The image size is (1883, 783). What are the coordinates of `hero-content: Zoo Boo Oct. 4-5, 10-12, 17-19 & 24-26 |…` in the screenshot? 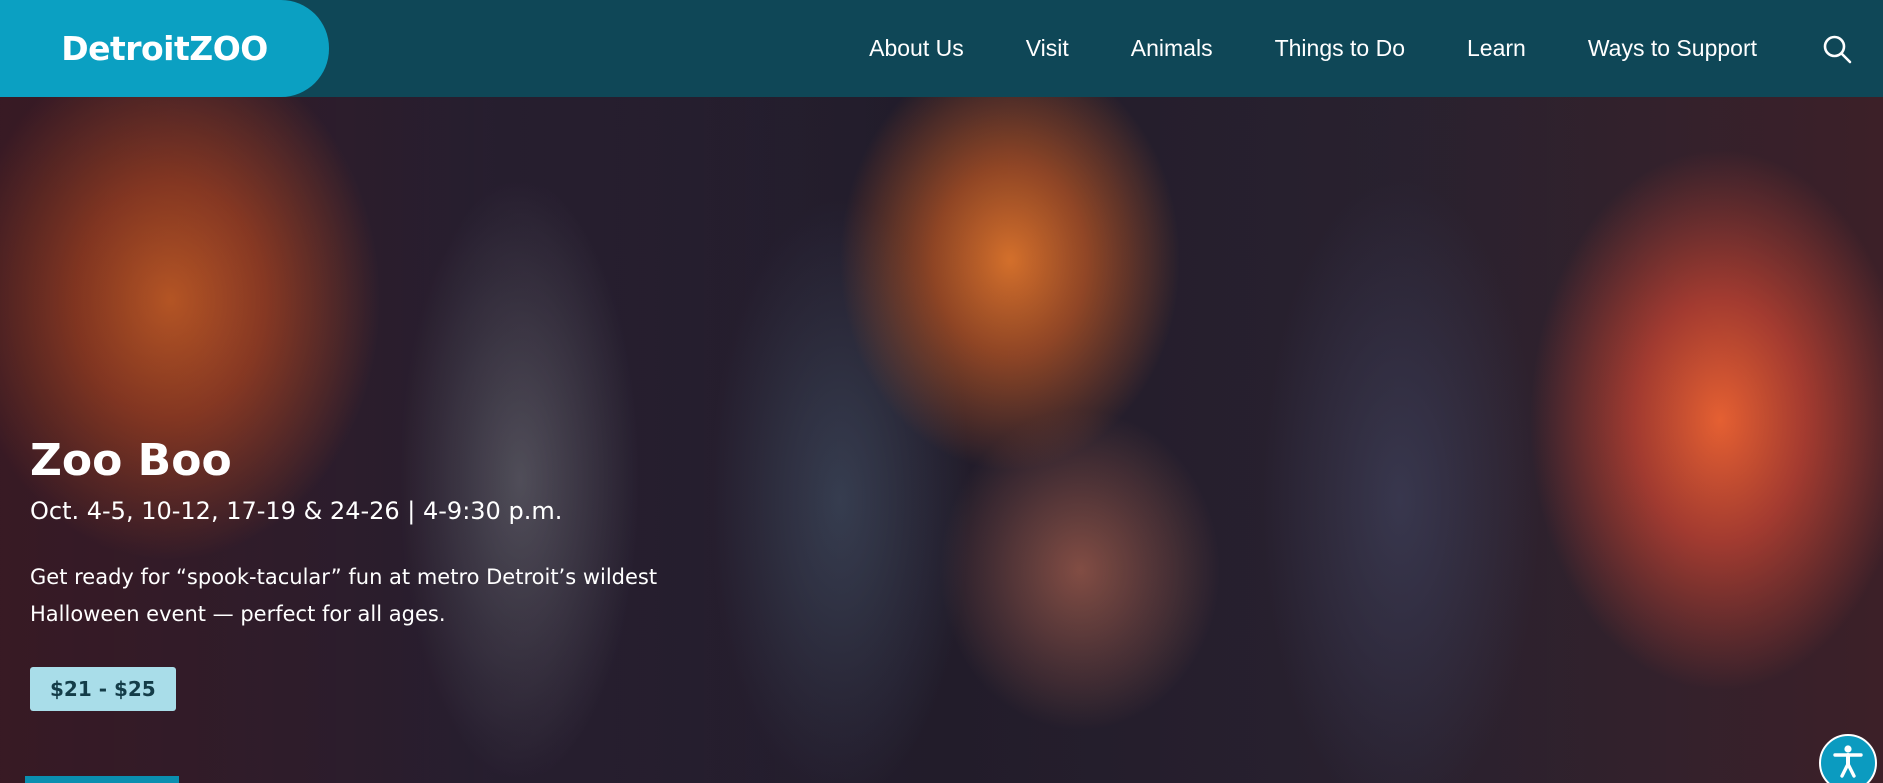 It's located at (390, 573).